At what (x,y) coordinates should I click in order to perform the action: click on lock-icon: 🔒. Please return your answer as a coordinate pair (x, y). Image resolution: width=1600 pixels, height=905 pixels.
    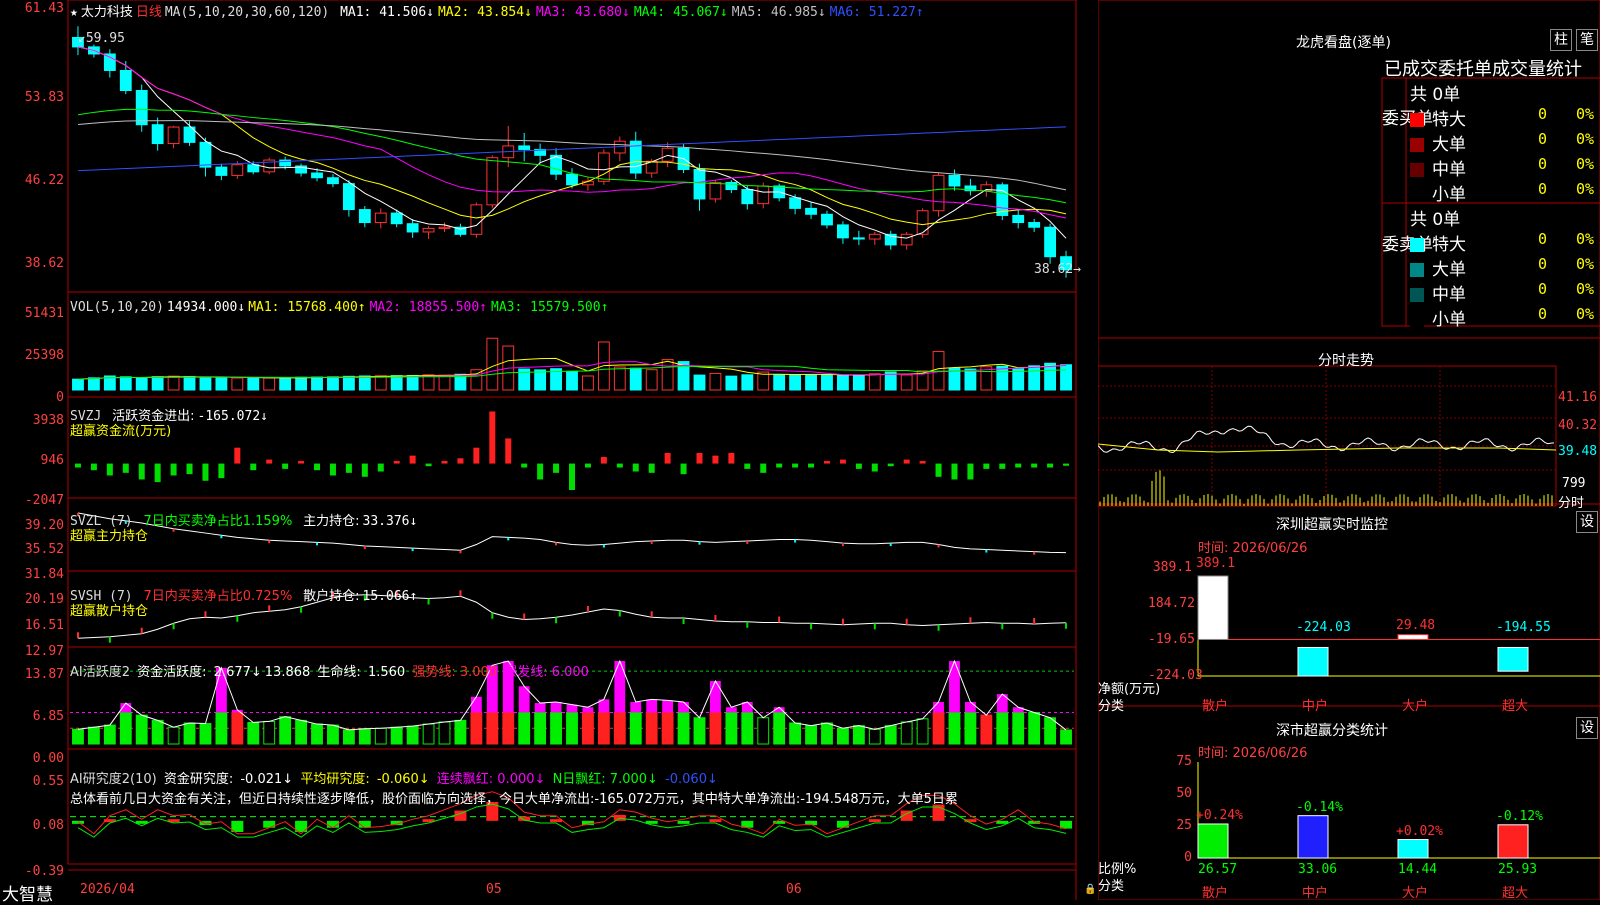
    Looking at the image, I should click on (1090, 889).